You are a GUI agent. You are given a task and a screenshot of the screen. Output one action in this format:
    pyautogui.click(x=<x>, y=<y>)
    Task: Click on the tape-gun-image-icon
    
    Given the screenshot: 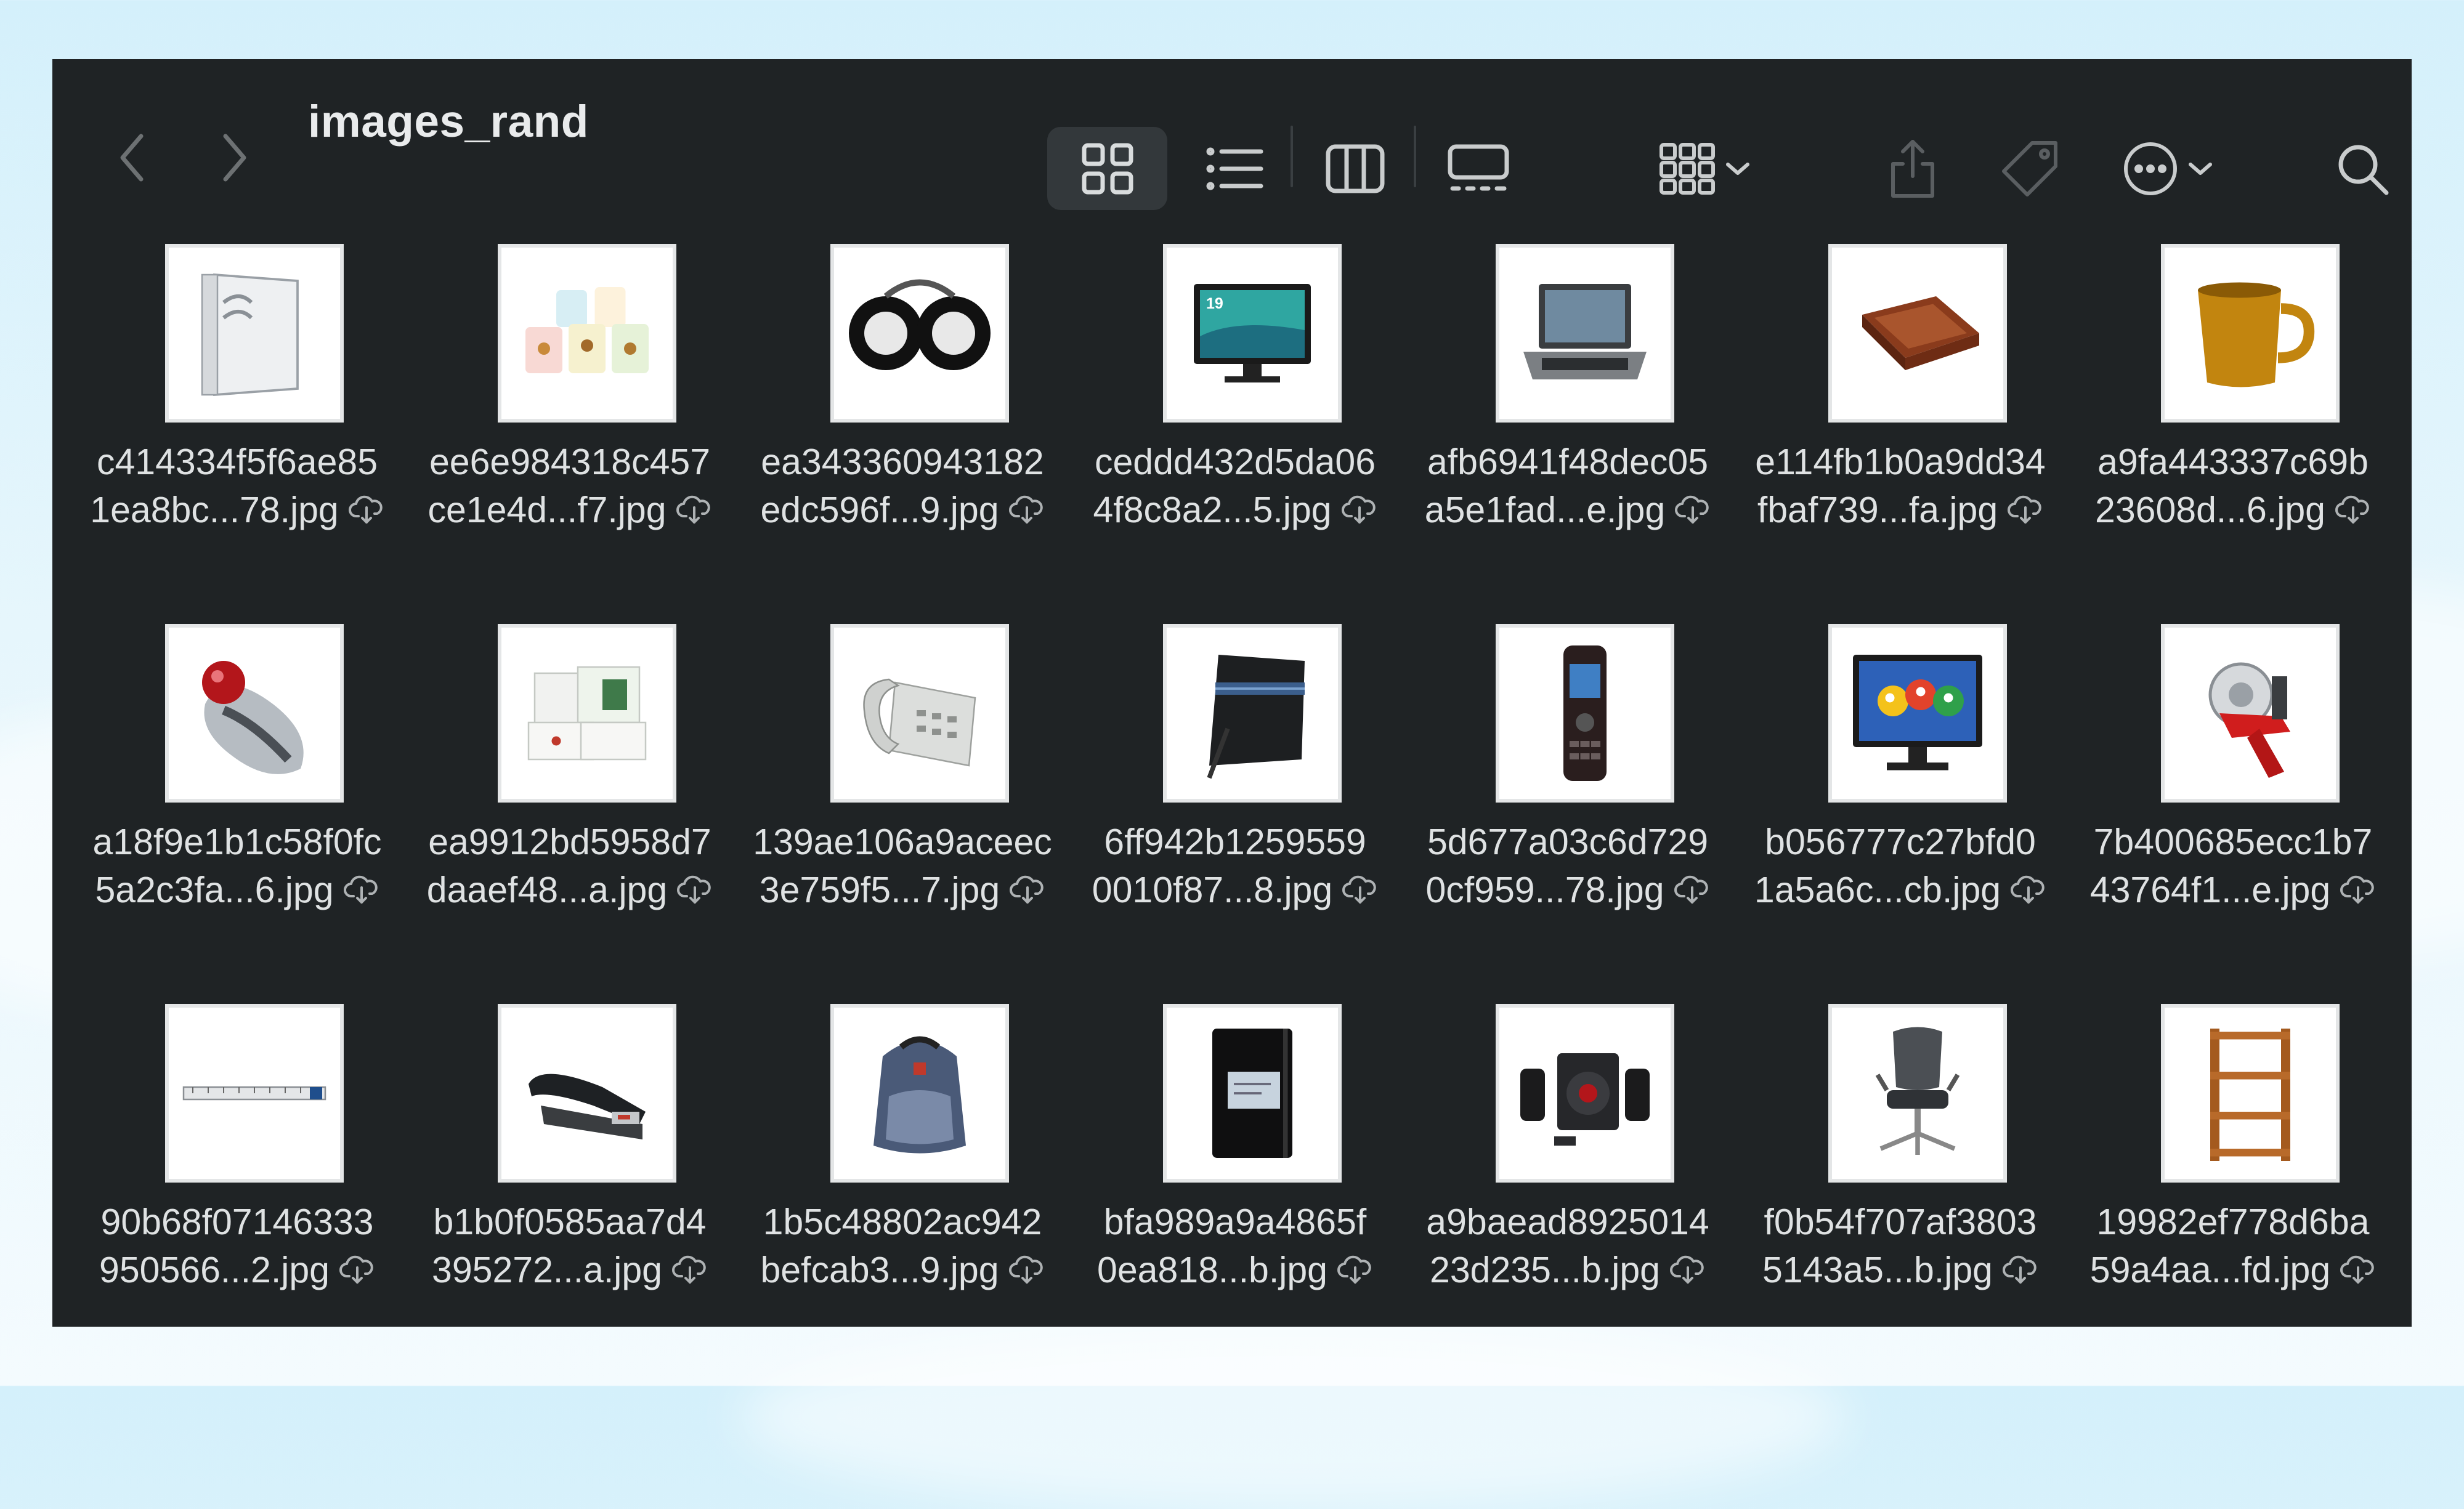 What is the action you would take?
    pyautogui.click(x=2249, y=720)
    